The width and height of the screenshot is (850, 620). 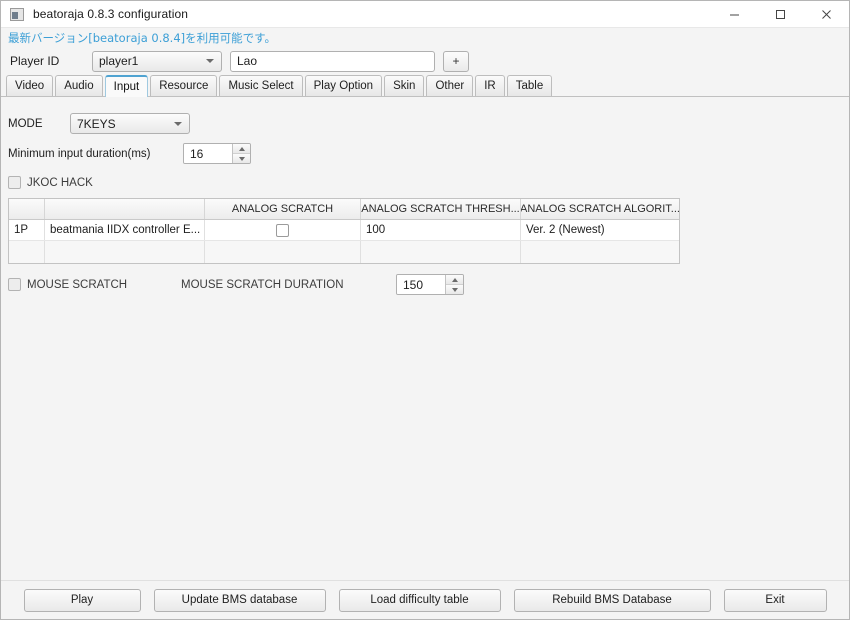 I want to click on table-header-analog-scratch: ANALOG SCRATCH, so click(x=283, y=209).